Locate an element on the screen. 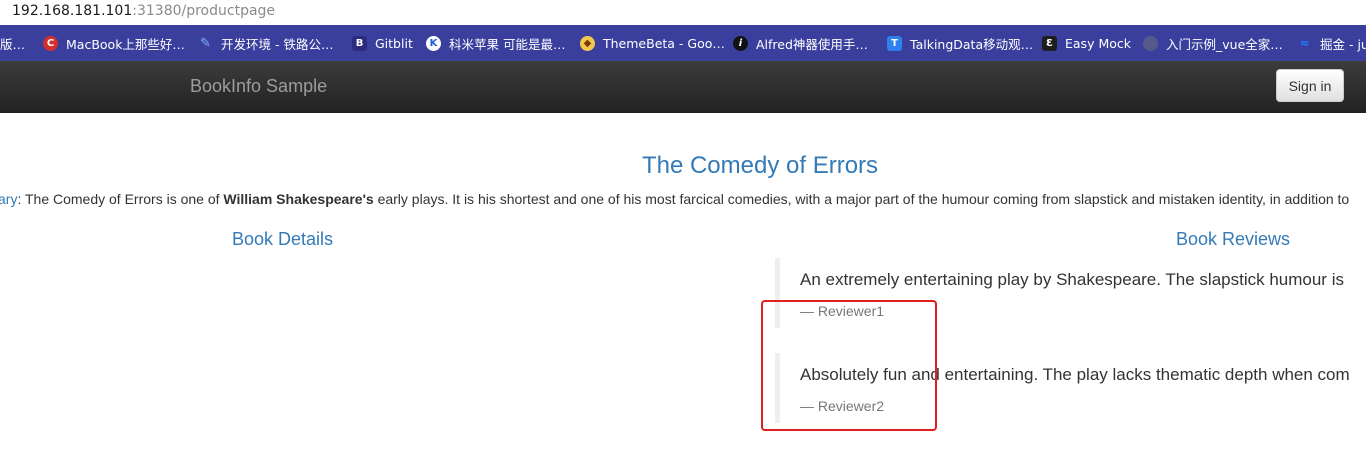  brand-link: BookInfo Sample is located at coordinates (258, 86).